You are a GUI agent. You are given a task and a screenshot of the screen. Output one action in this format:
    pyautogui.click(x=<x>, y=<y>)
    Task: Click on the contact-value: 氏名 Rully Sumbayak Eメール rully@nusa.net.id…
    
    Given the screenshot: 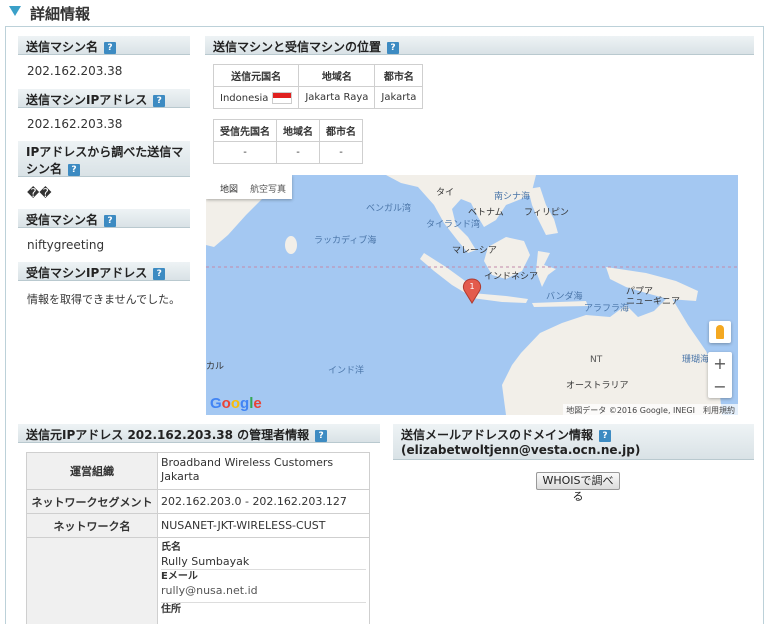 What is the action you would take?
    pyautogui.click(x=263, y=580)
    